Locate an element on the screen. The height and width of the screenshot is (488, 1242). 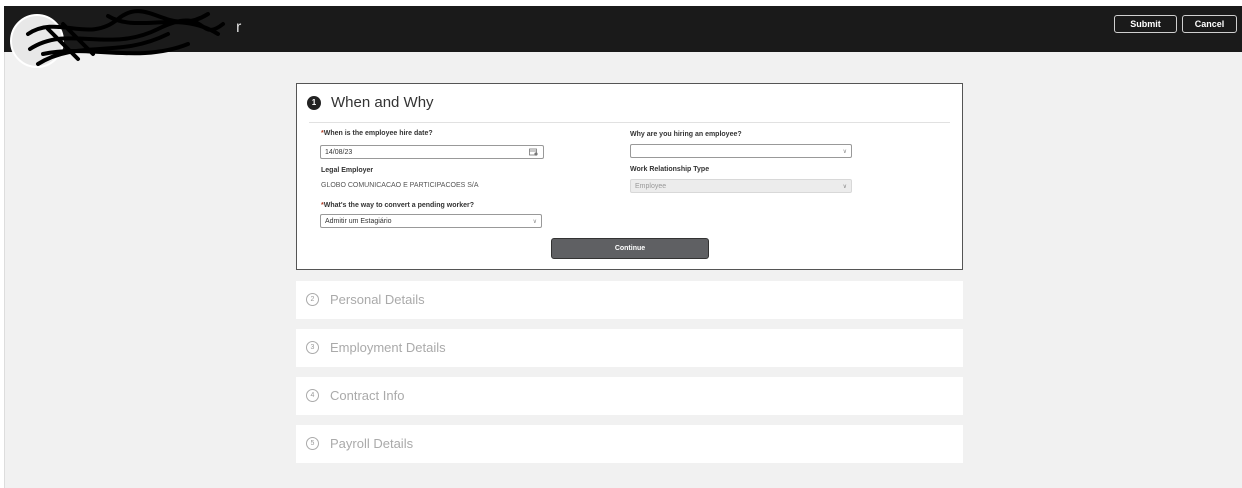
redaction-scribble is located at coordinates (125, 37).